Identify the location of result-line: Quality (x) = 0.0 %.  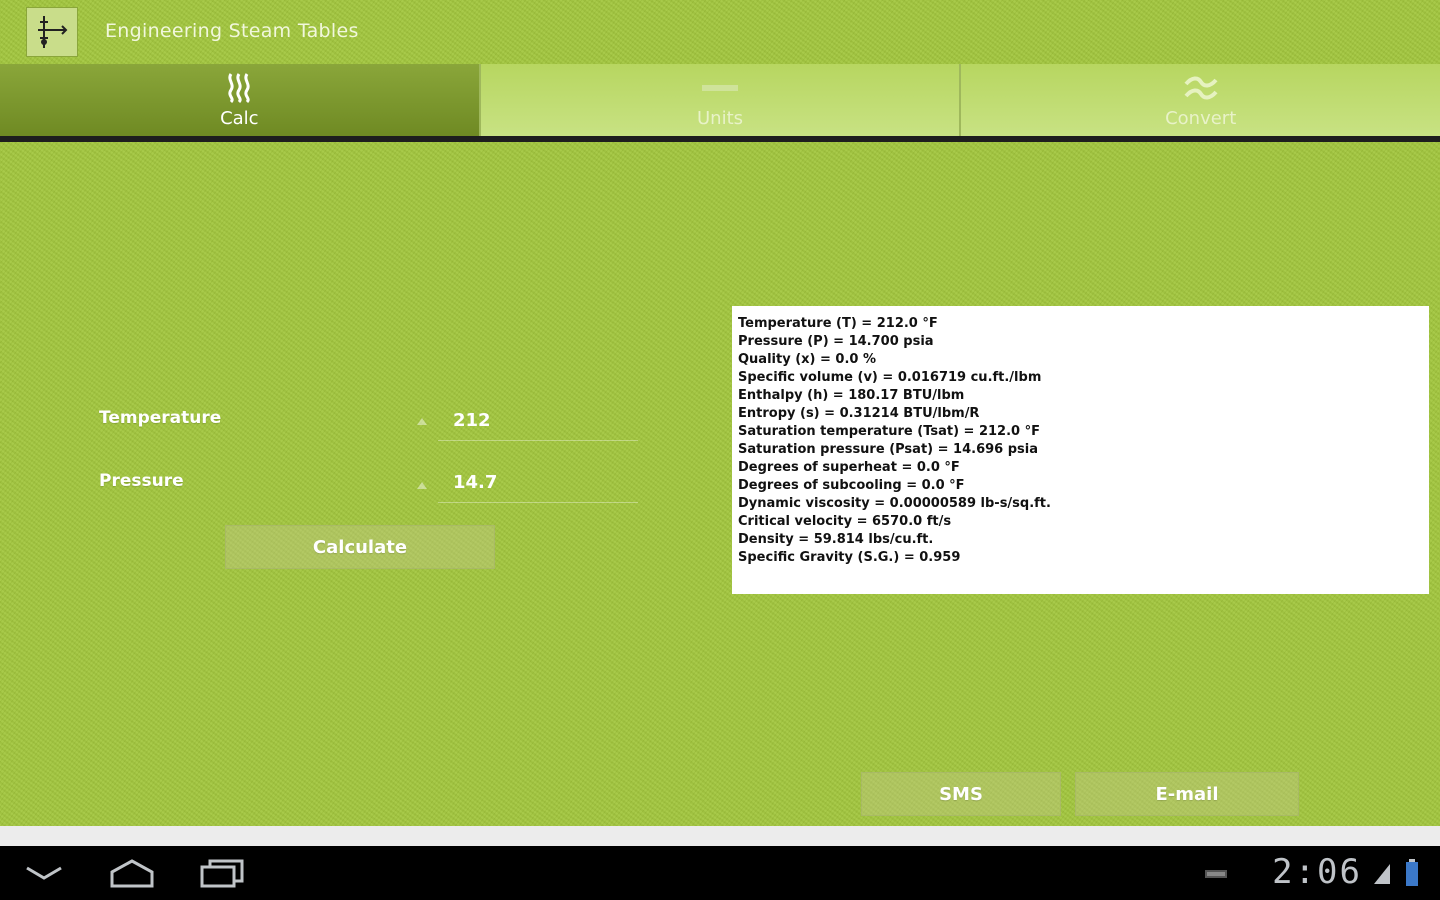
(807, 359).